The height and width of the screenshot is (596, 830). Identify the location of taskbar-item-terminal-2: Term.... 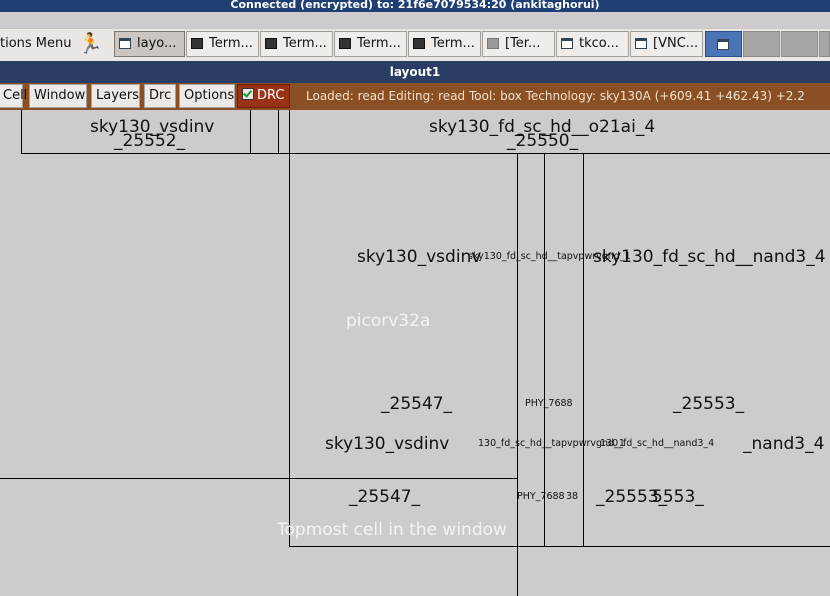
(296, 44).